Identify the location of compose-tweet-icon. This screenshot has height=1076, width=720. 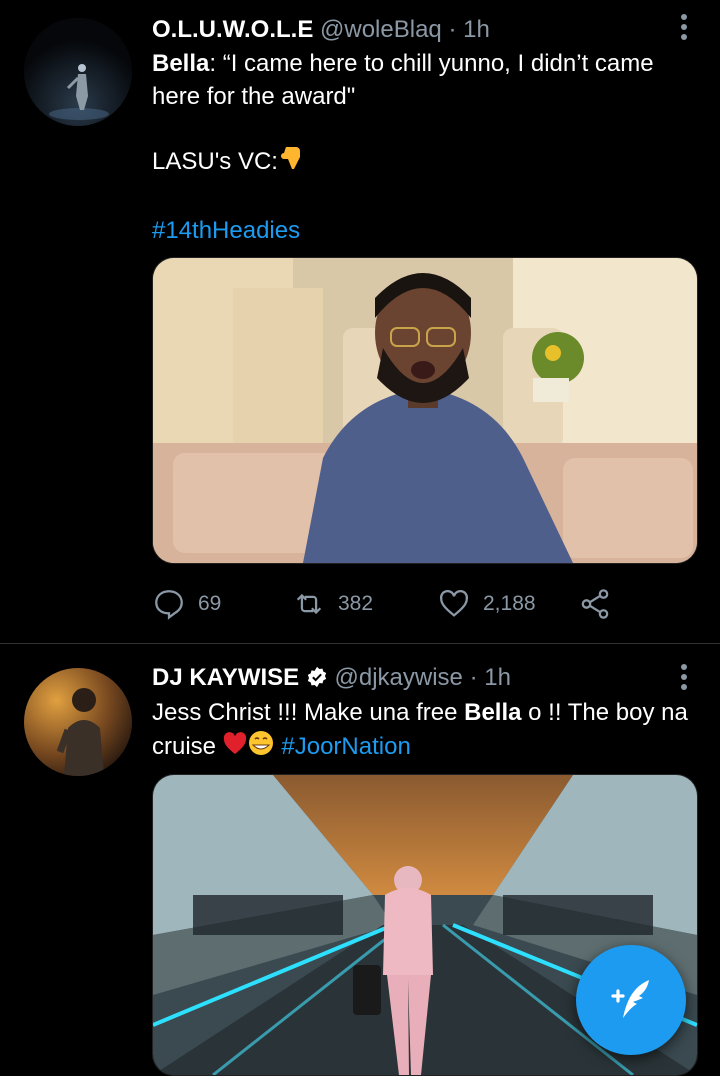
(630, 999).